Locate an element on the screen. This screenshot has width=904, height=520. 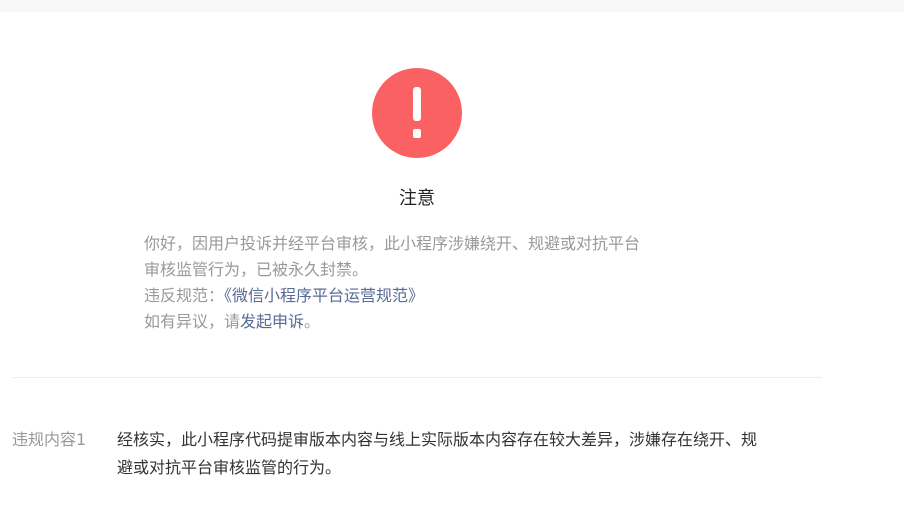
rule-line: 违反规范：《微信小程序平台运营规范》 is located at coordinates (424, 296).